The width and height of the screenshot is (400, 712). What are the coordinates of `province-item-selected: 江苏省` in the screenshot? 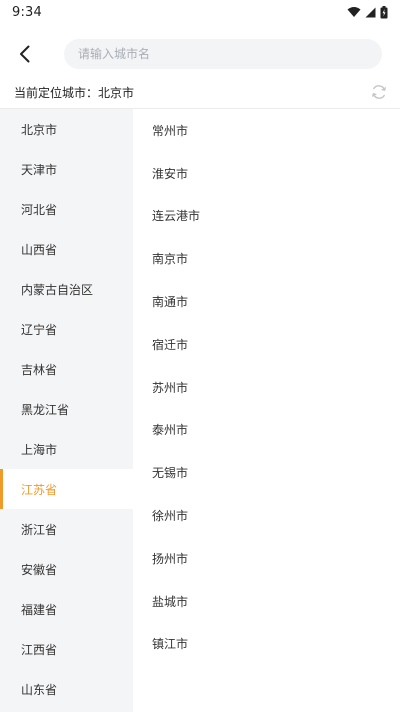 It's located at (66, 489).